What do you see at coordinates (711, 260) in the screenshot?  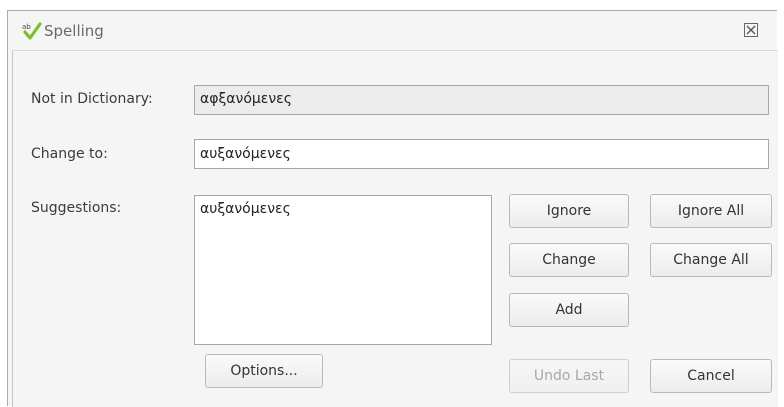 I see `change-all-button: Change All` at bounding box center [711, 260].